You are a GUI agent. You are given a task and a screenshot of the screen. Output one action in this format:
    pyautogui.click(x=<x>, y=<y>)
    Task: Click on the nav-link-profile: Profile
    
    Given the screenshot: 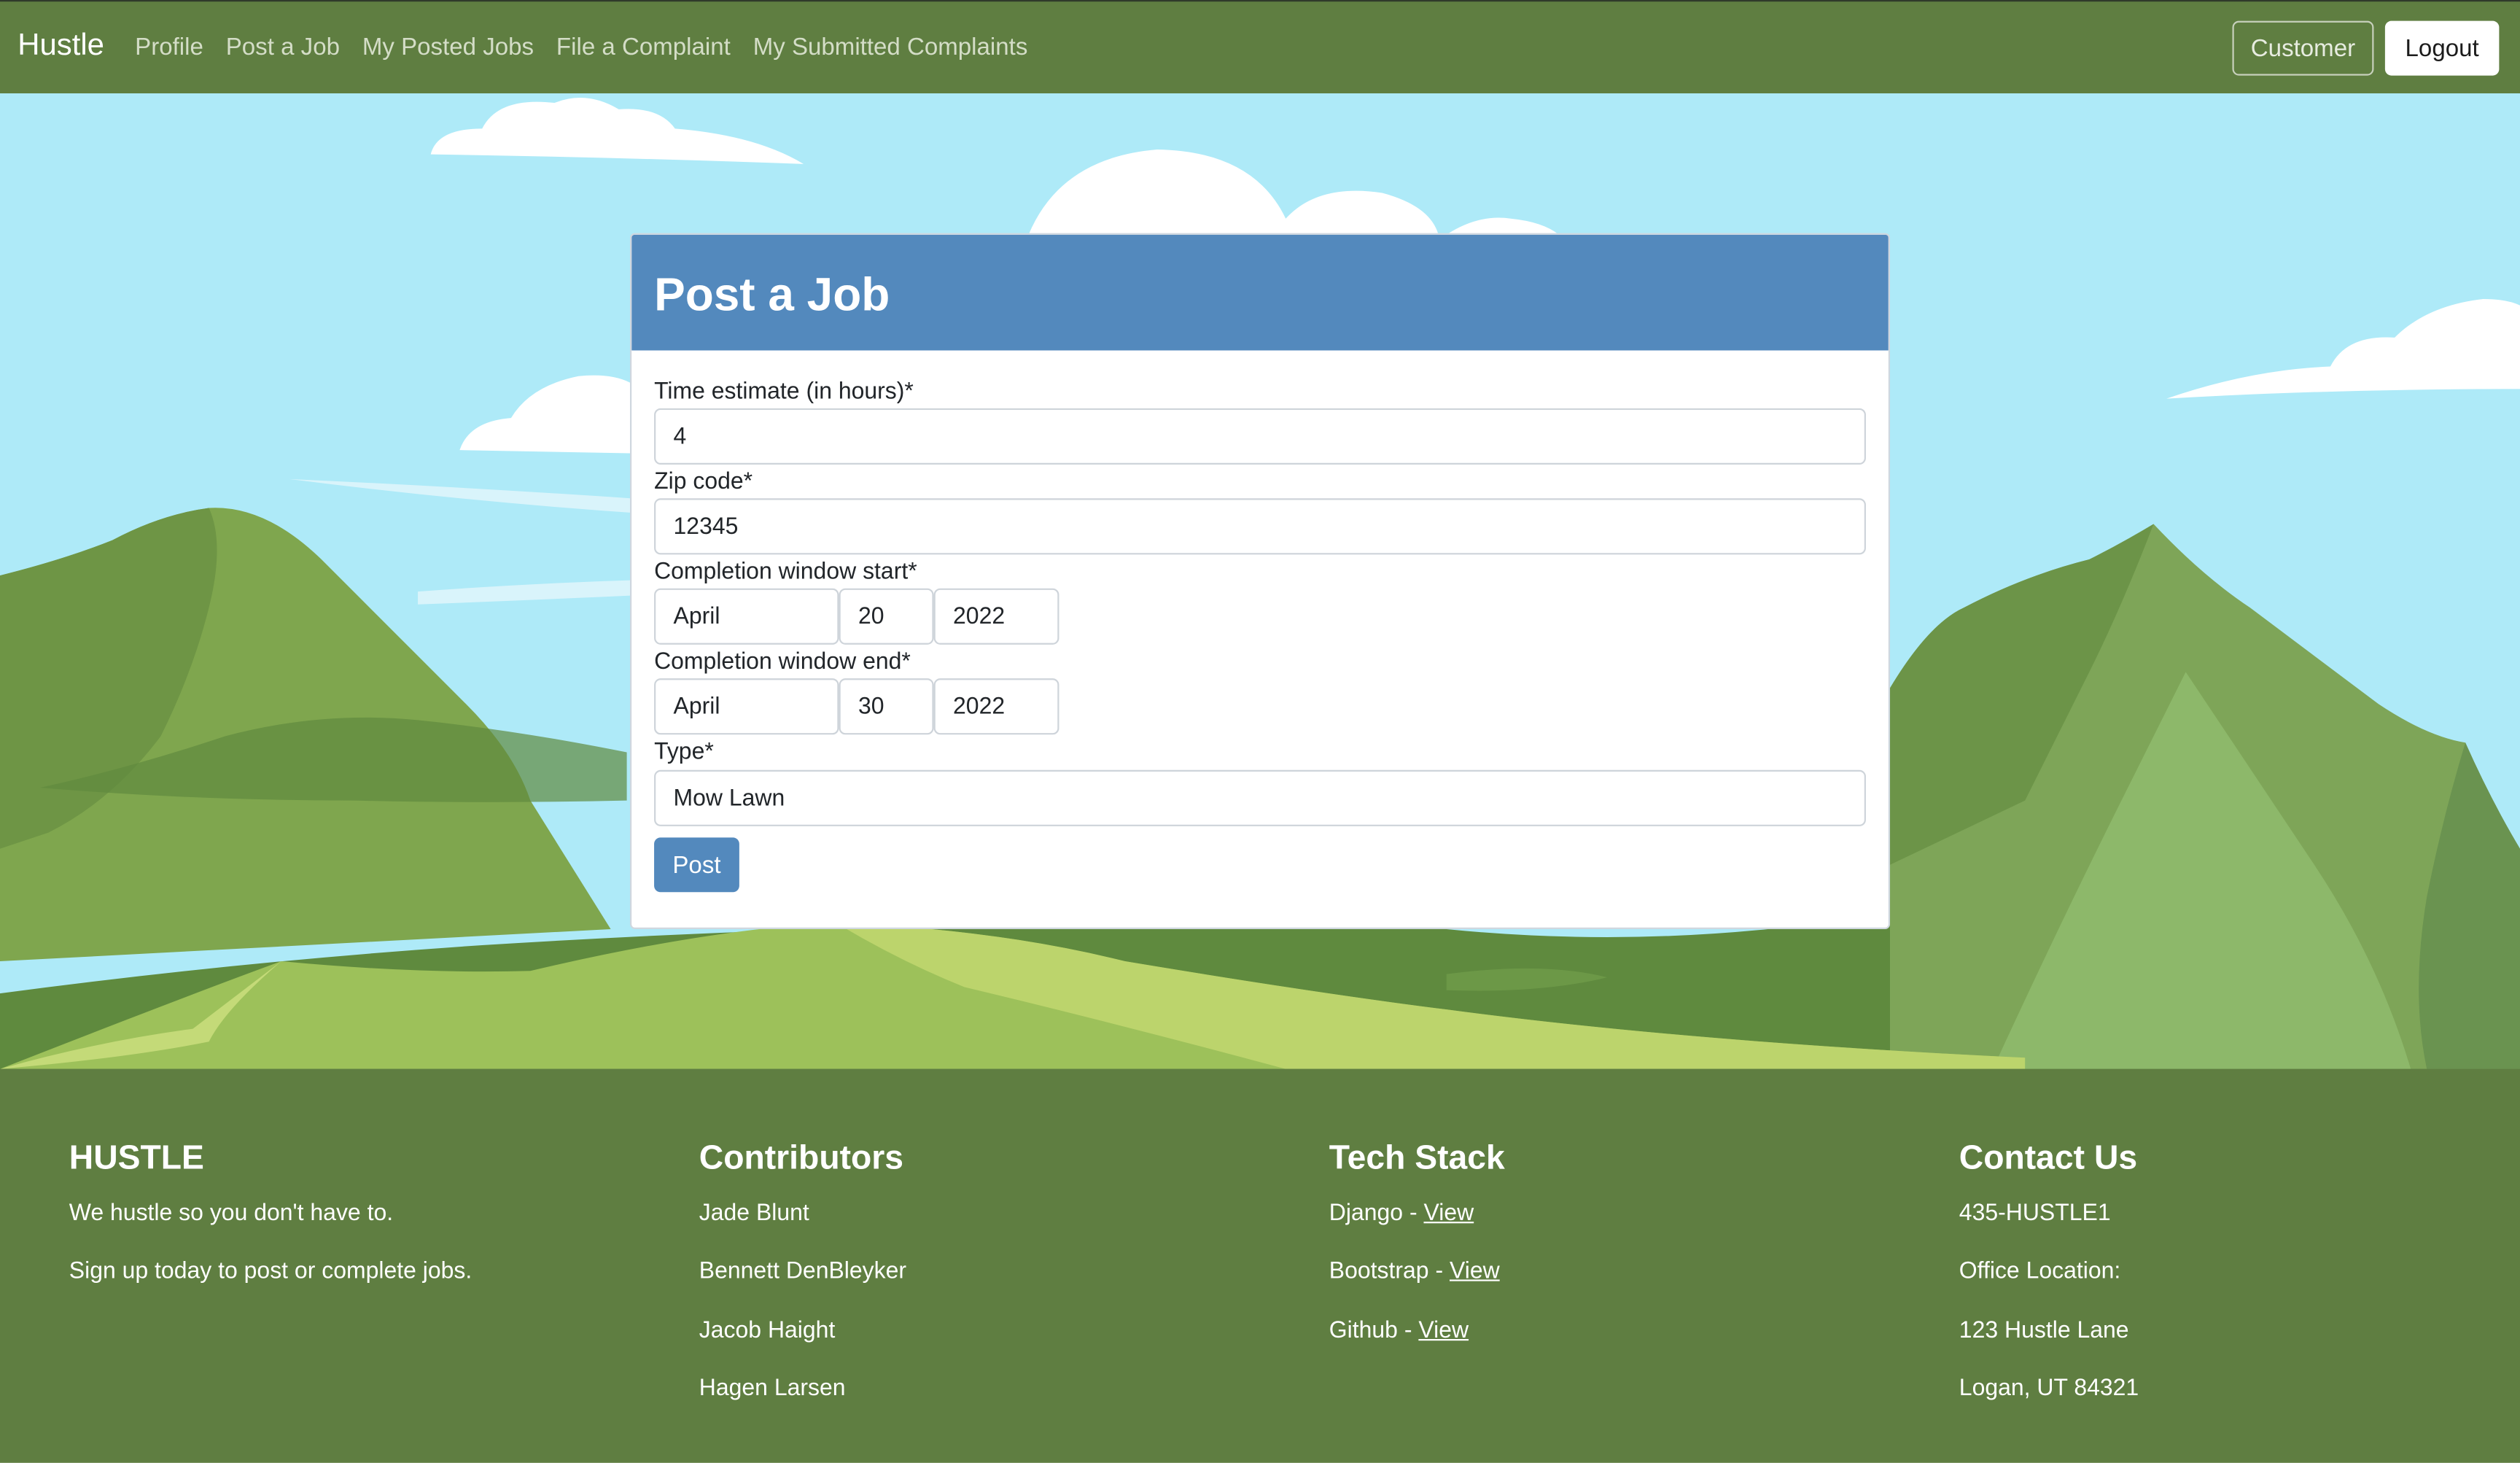 What is the action you would take?
    pyautogui.click(x=169, y=47)
    